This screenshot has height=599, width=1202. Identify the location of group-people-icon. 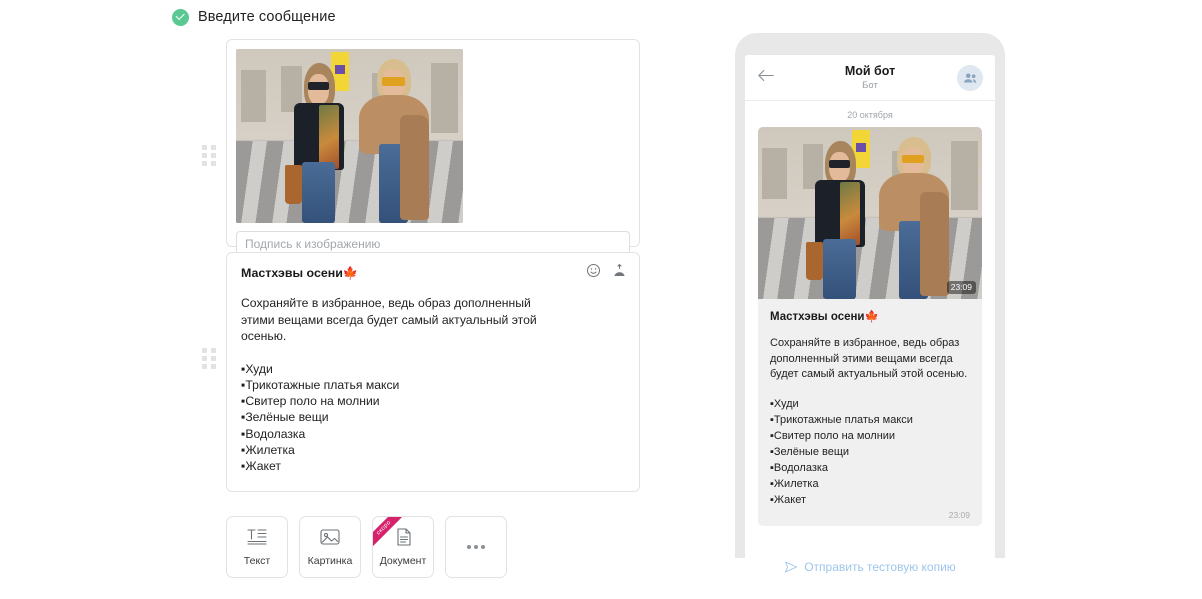
(970, 77).